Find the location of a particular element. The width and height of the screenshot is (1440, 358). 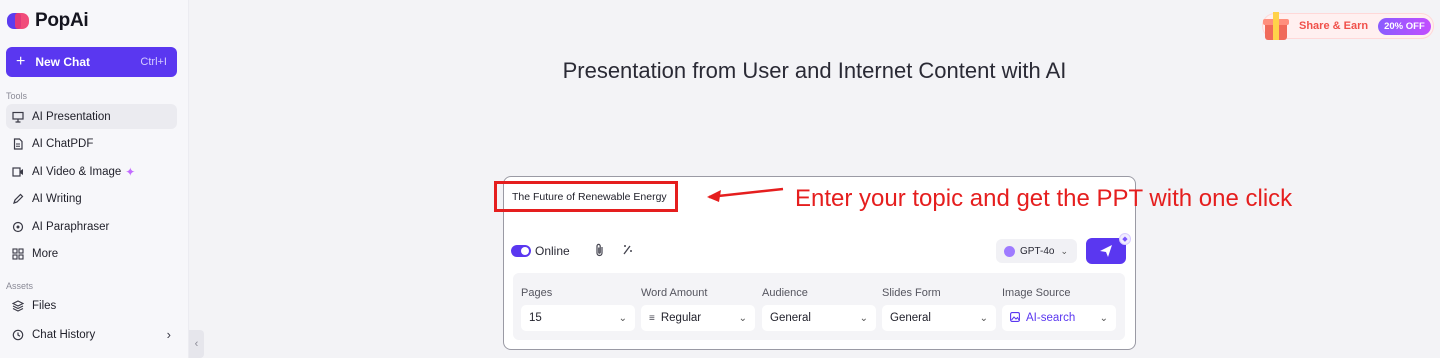

attach-icon is located at coordinates (599, 251).